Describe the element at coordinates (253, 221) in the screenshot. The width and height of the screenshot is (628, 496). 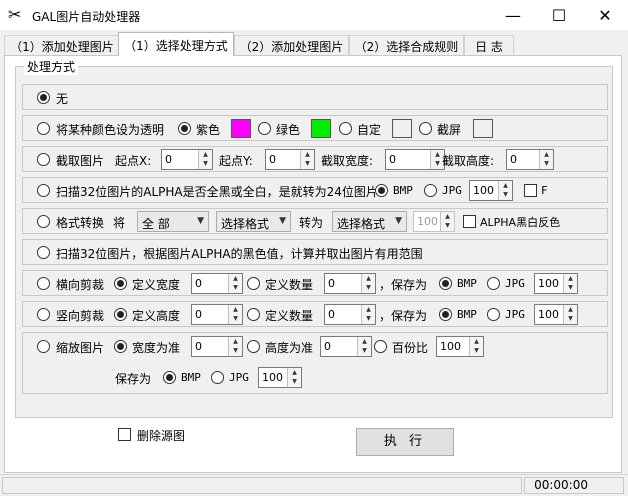
I see `source-format-select: 选择格式 ▼` at that location.